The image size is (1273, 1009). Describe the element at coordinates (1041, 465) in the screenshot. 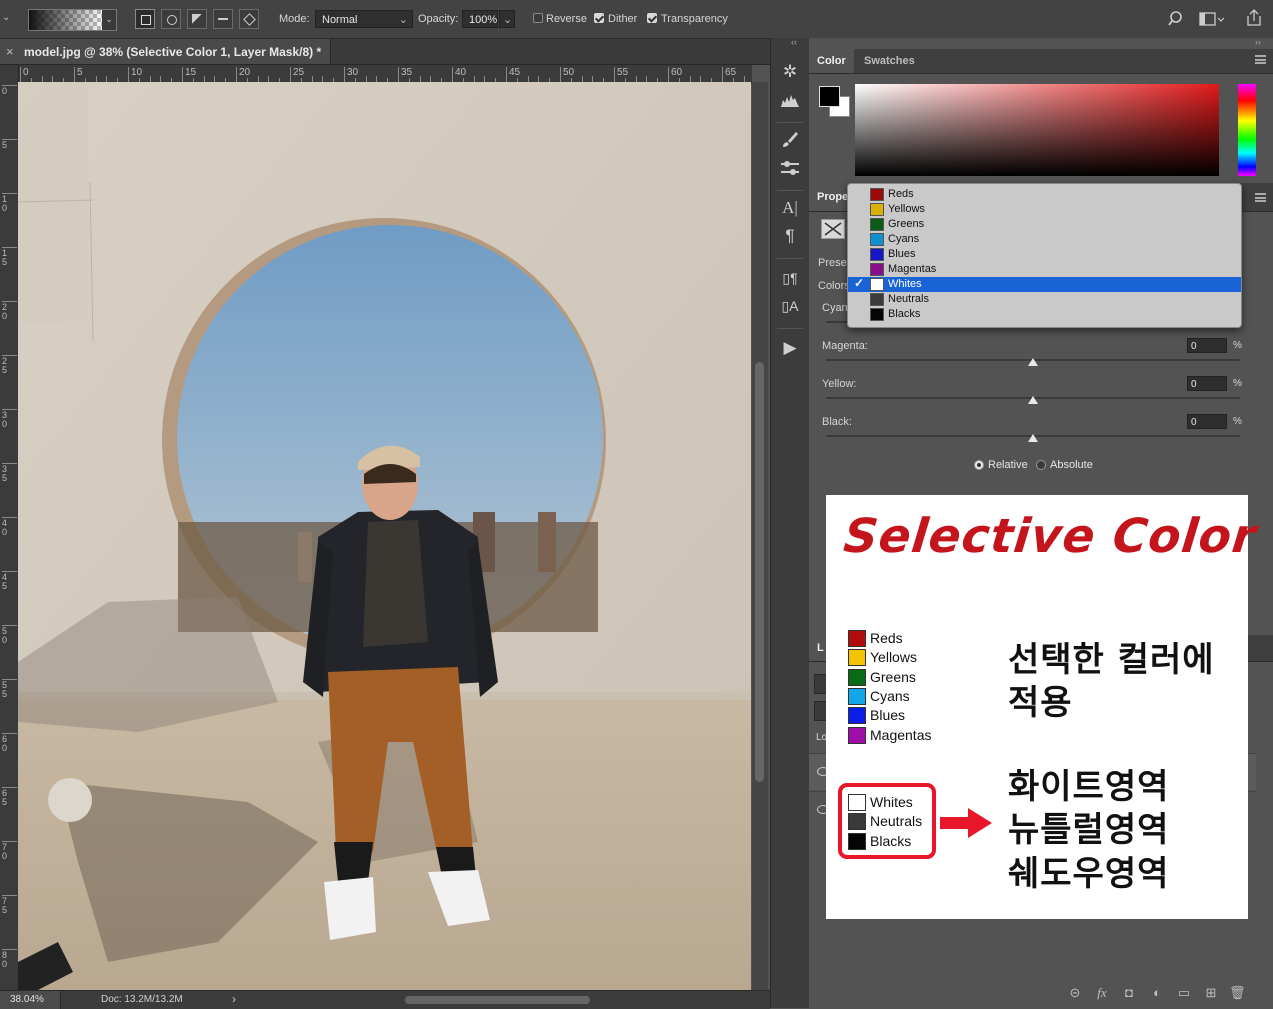

I see `absolute-radio` at that location.